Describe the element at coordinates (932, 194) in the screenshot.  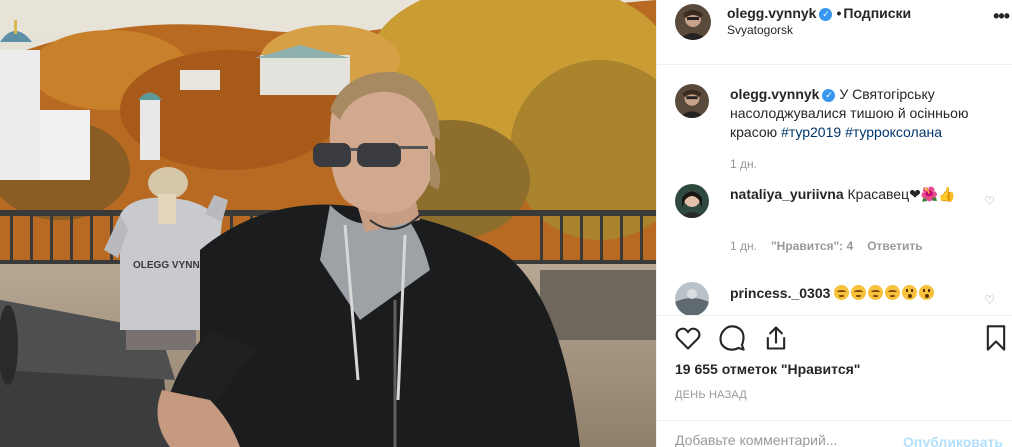
I see `comment-emoji: ❤🌺👍` at that location.